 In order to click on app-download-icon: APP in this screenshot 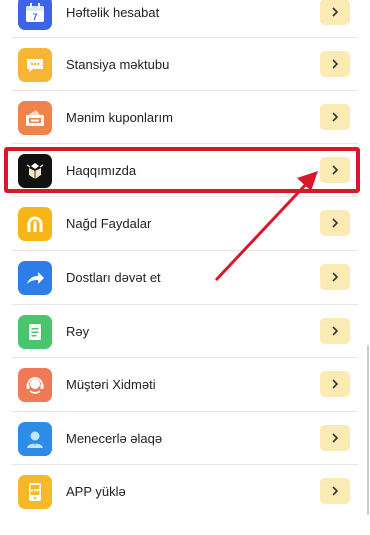, I will do `click(35, 492)`.